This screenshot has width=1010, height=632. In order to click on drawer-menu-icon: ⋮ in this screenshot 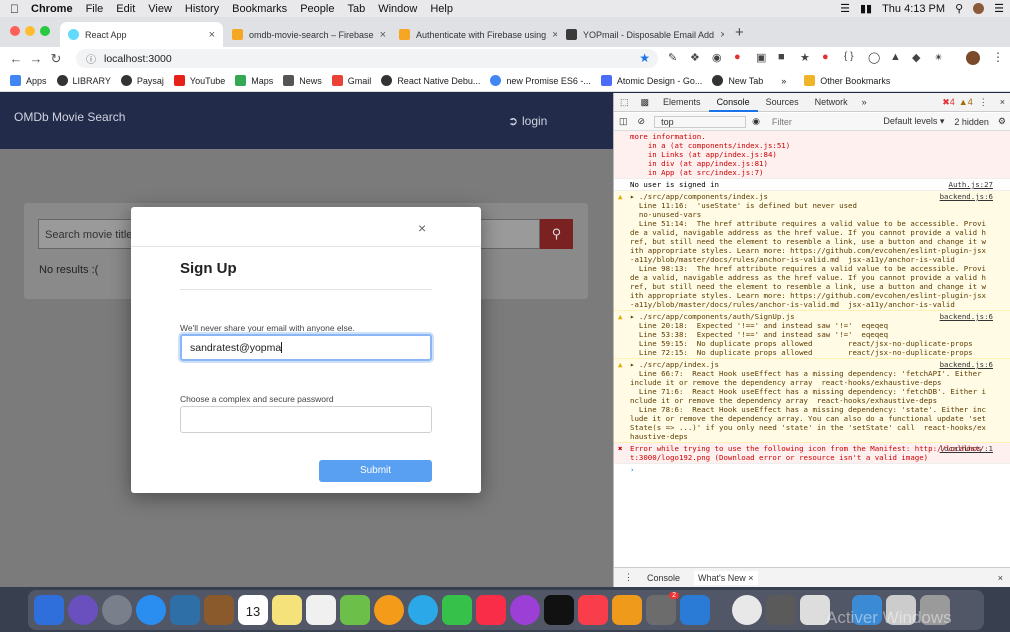, I will do `click(628, 577)`.